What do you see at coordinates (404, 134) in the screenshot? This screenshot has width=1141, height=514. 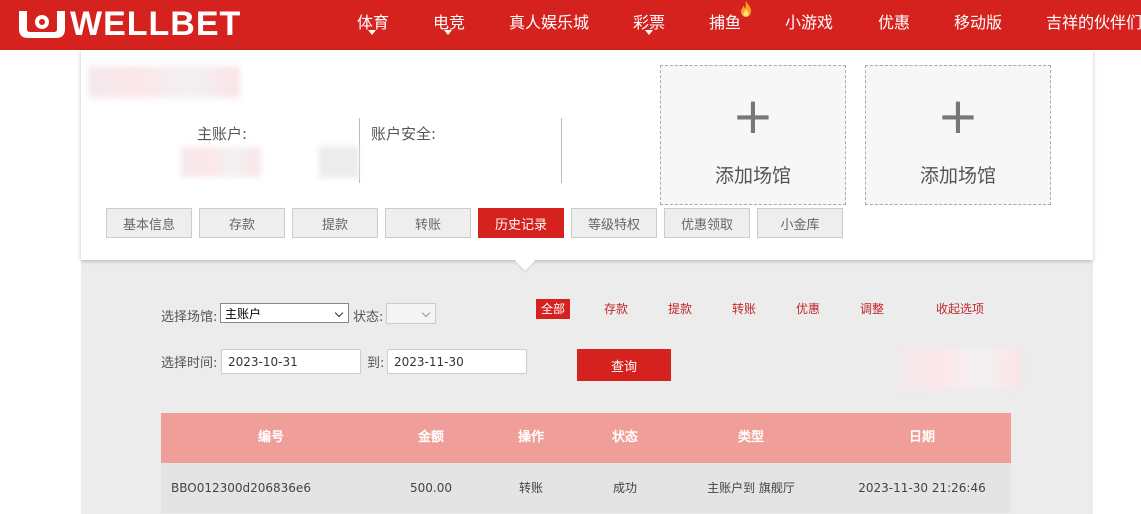 I see `account-security-label: 账户安全:` at bounding box center [404, 134].